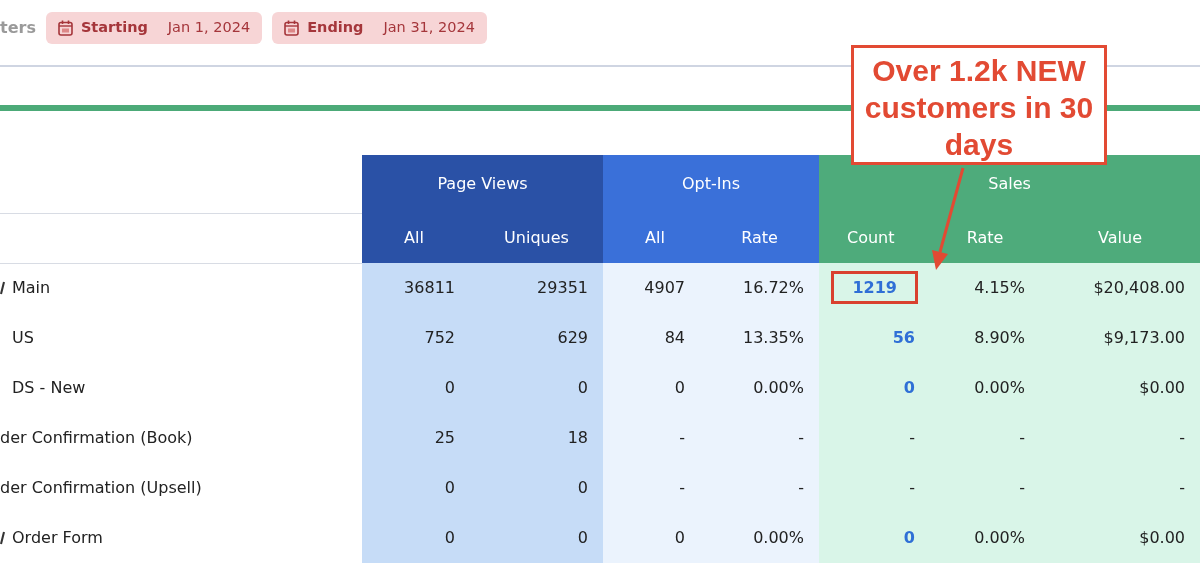  What do you see at coordinates (1144, 337) in the screenshot?
I see `table-cell: $9,173.00` at bounding box center [1144, 337].